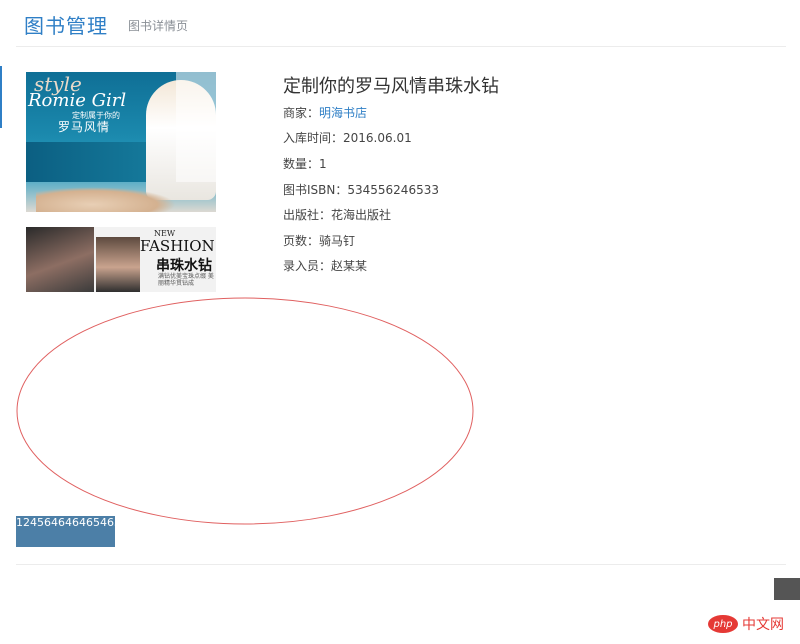 This screenshot has height=644, width=800. What do you see at coordinates (65, 531) in the screenshot?
I see `overflow-text-badge: 124564646465465` at bounding box center [65, 531].